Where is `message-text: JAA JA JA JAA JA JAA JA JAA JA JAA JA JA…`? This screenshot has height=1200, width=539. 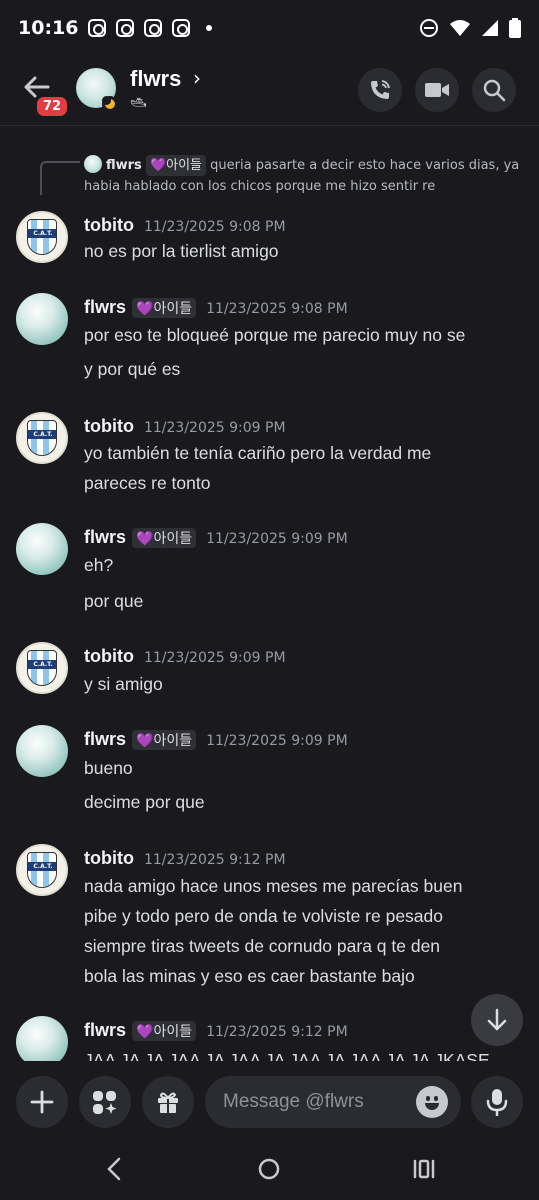 message-text: JAA JA JA JAA JA JAA JA JAA JA JAA JA JA… is located at coordinates (287, 1055).